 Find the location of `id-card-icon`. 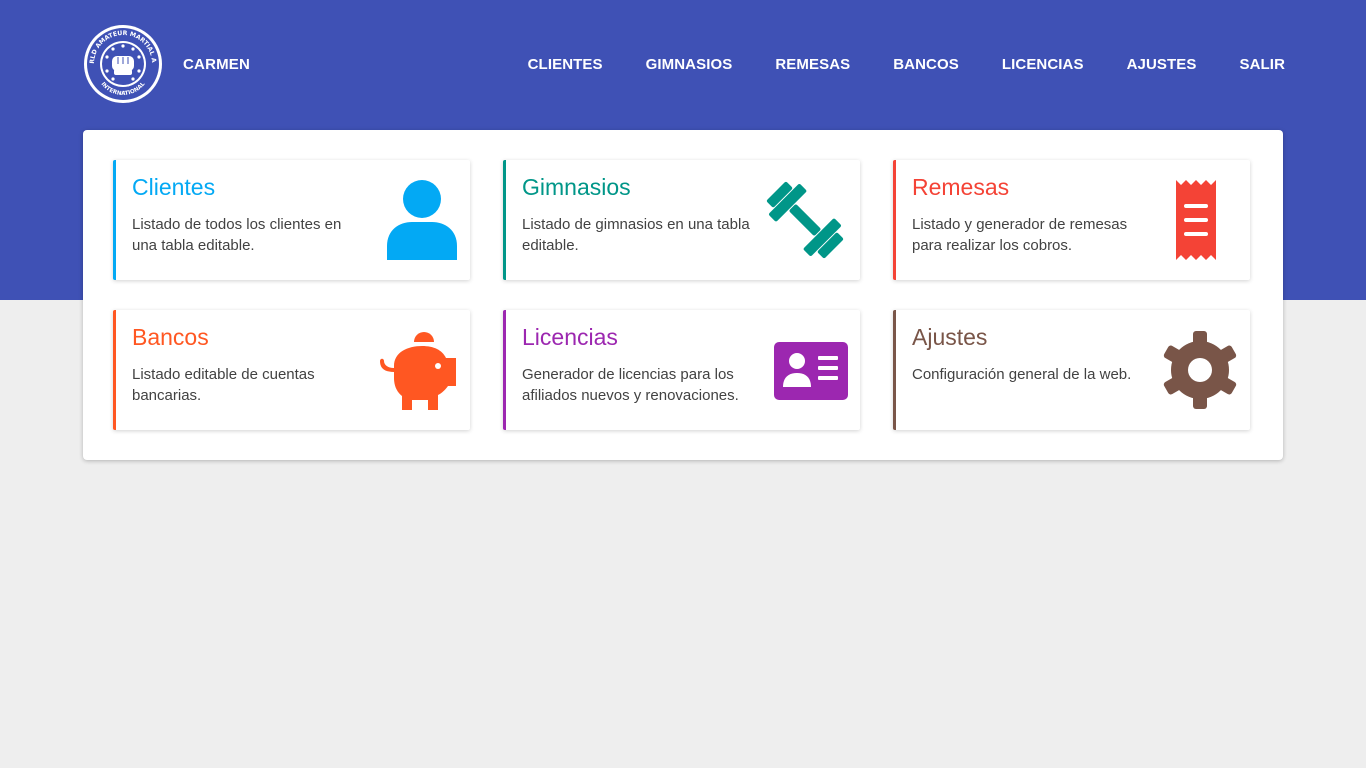

id-card-icon is located at coordinates (805, 370).